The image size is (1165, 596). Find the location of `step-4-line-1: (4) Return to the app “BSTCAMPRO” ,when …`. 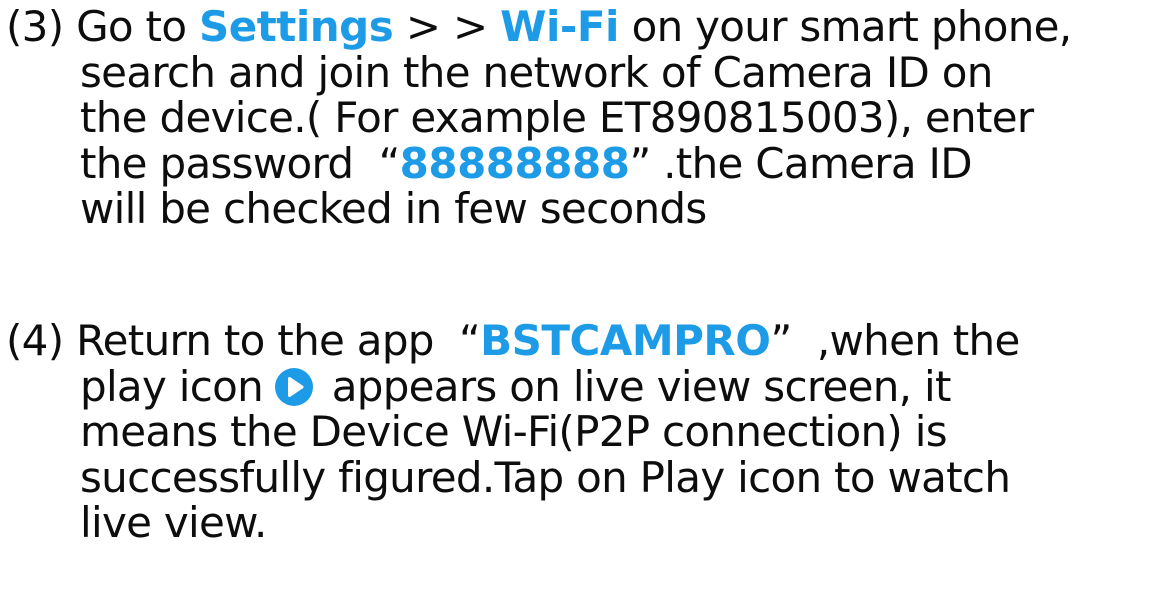

step-4-line-1: (4) Return to the app “BSTCAMPRO” ,when … is located at coordinates (585, 341).